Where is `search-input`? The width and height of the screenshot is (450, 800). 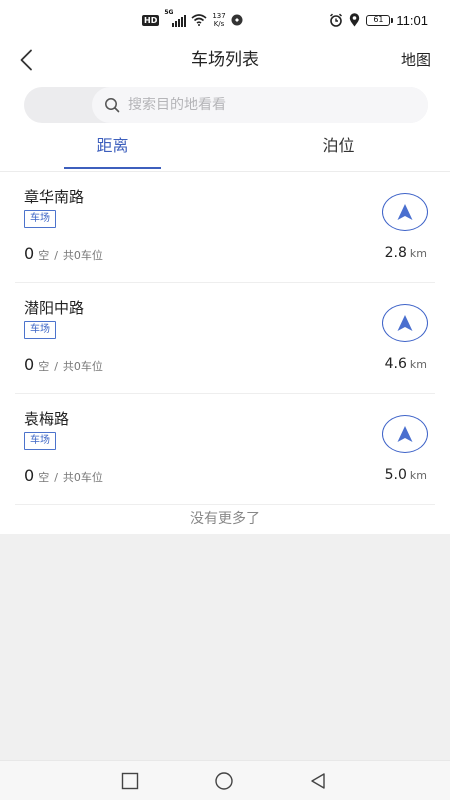 search-input is located at coordinates (258, 105).